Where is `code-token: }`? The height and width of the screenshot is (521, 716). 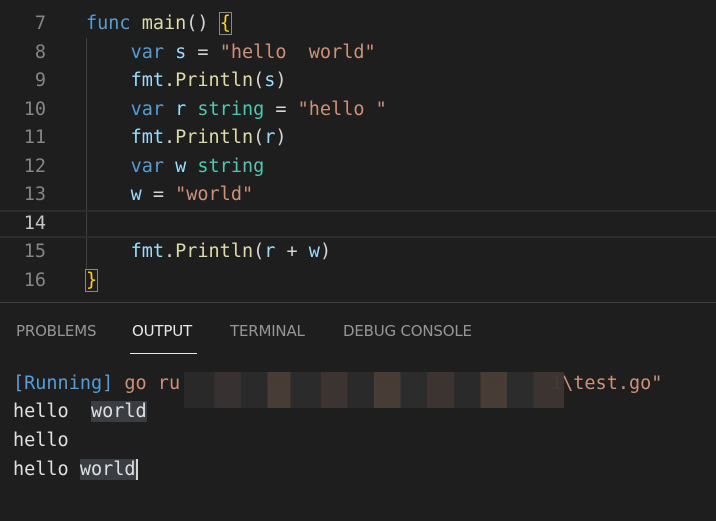 code-token: } is located at coordinates (91, 280).